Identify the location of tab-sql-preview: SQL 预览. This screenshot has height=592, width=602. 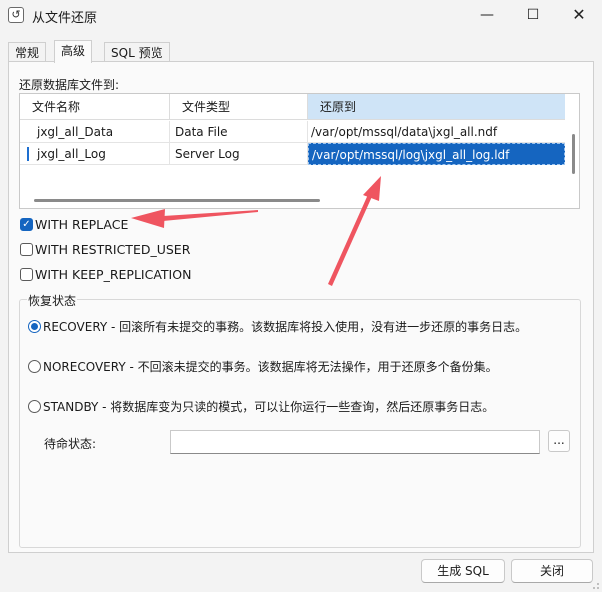
(137, 52).